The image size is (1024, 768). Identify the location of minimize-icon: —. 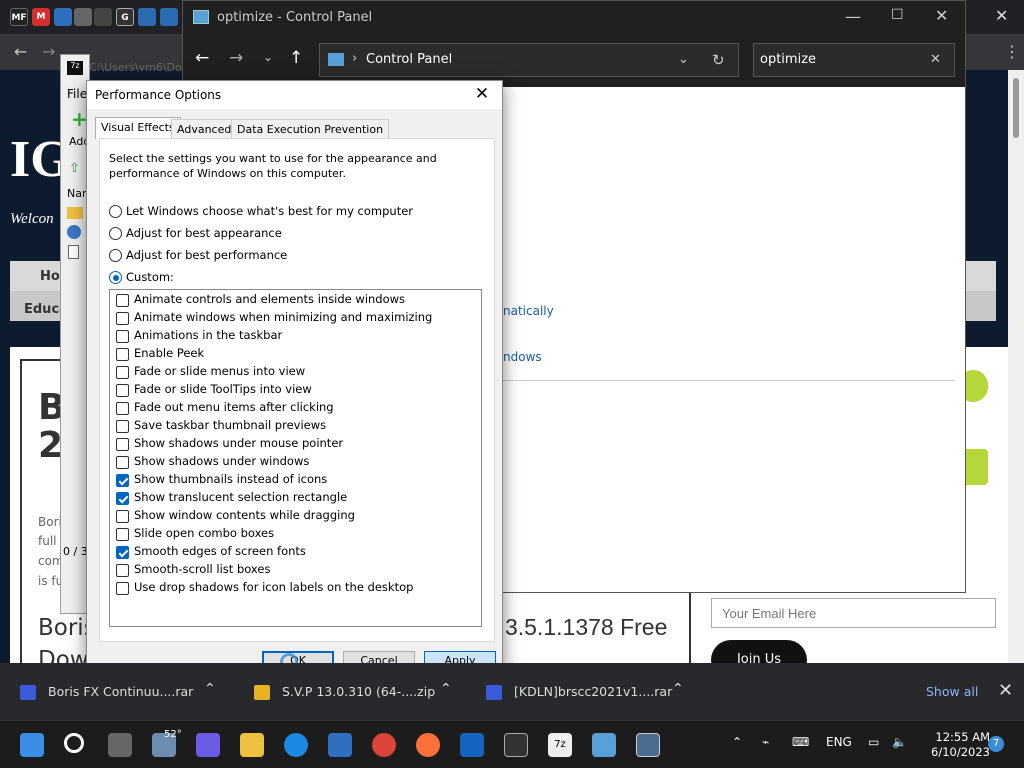
(853, 16).